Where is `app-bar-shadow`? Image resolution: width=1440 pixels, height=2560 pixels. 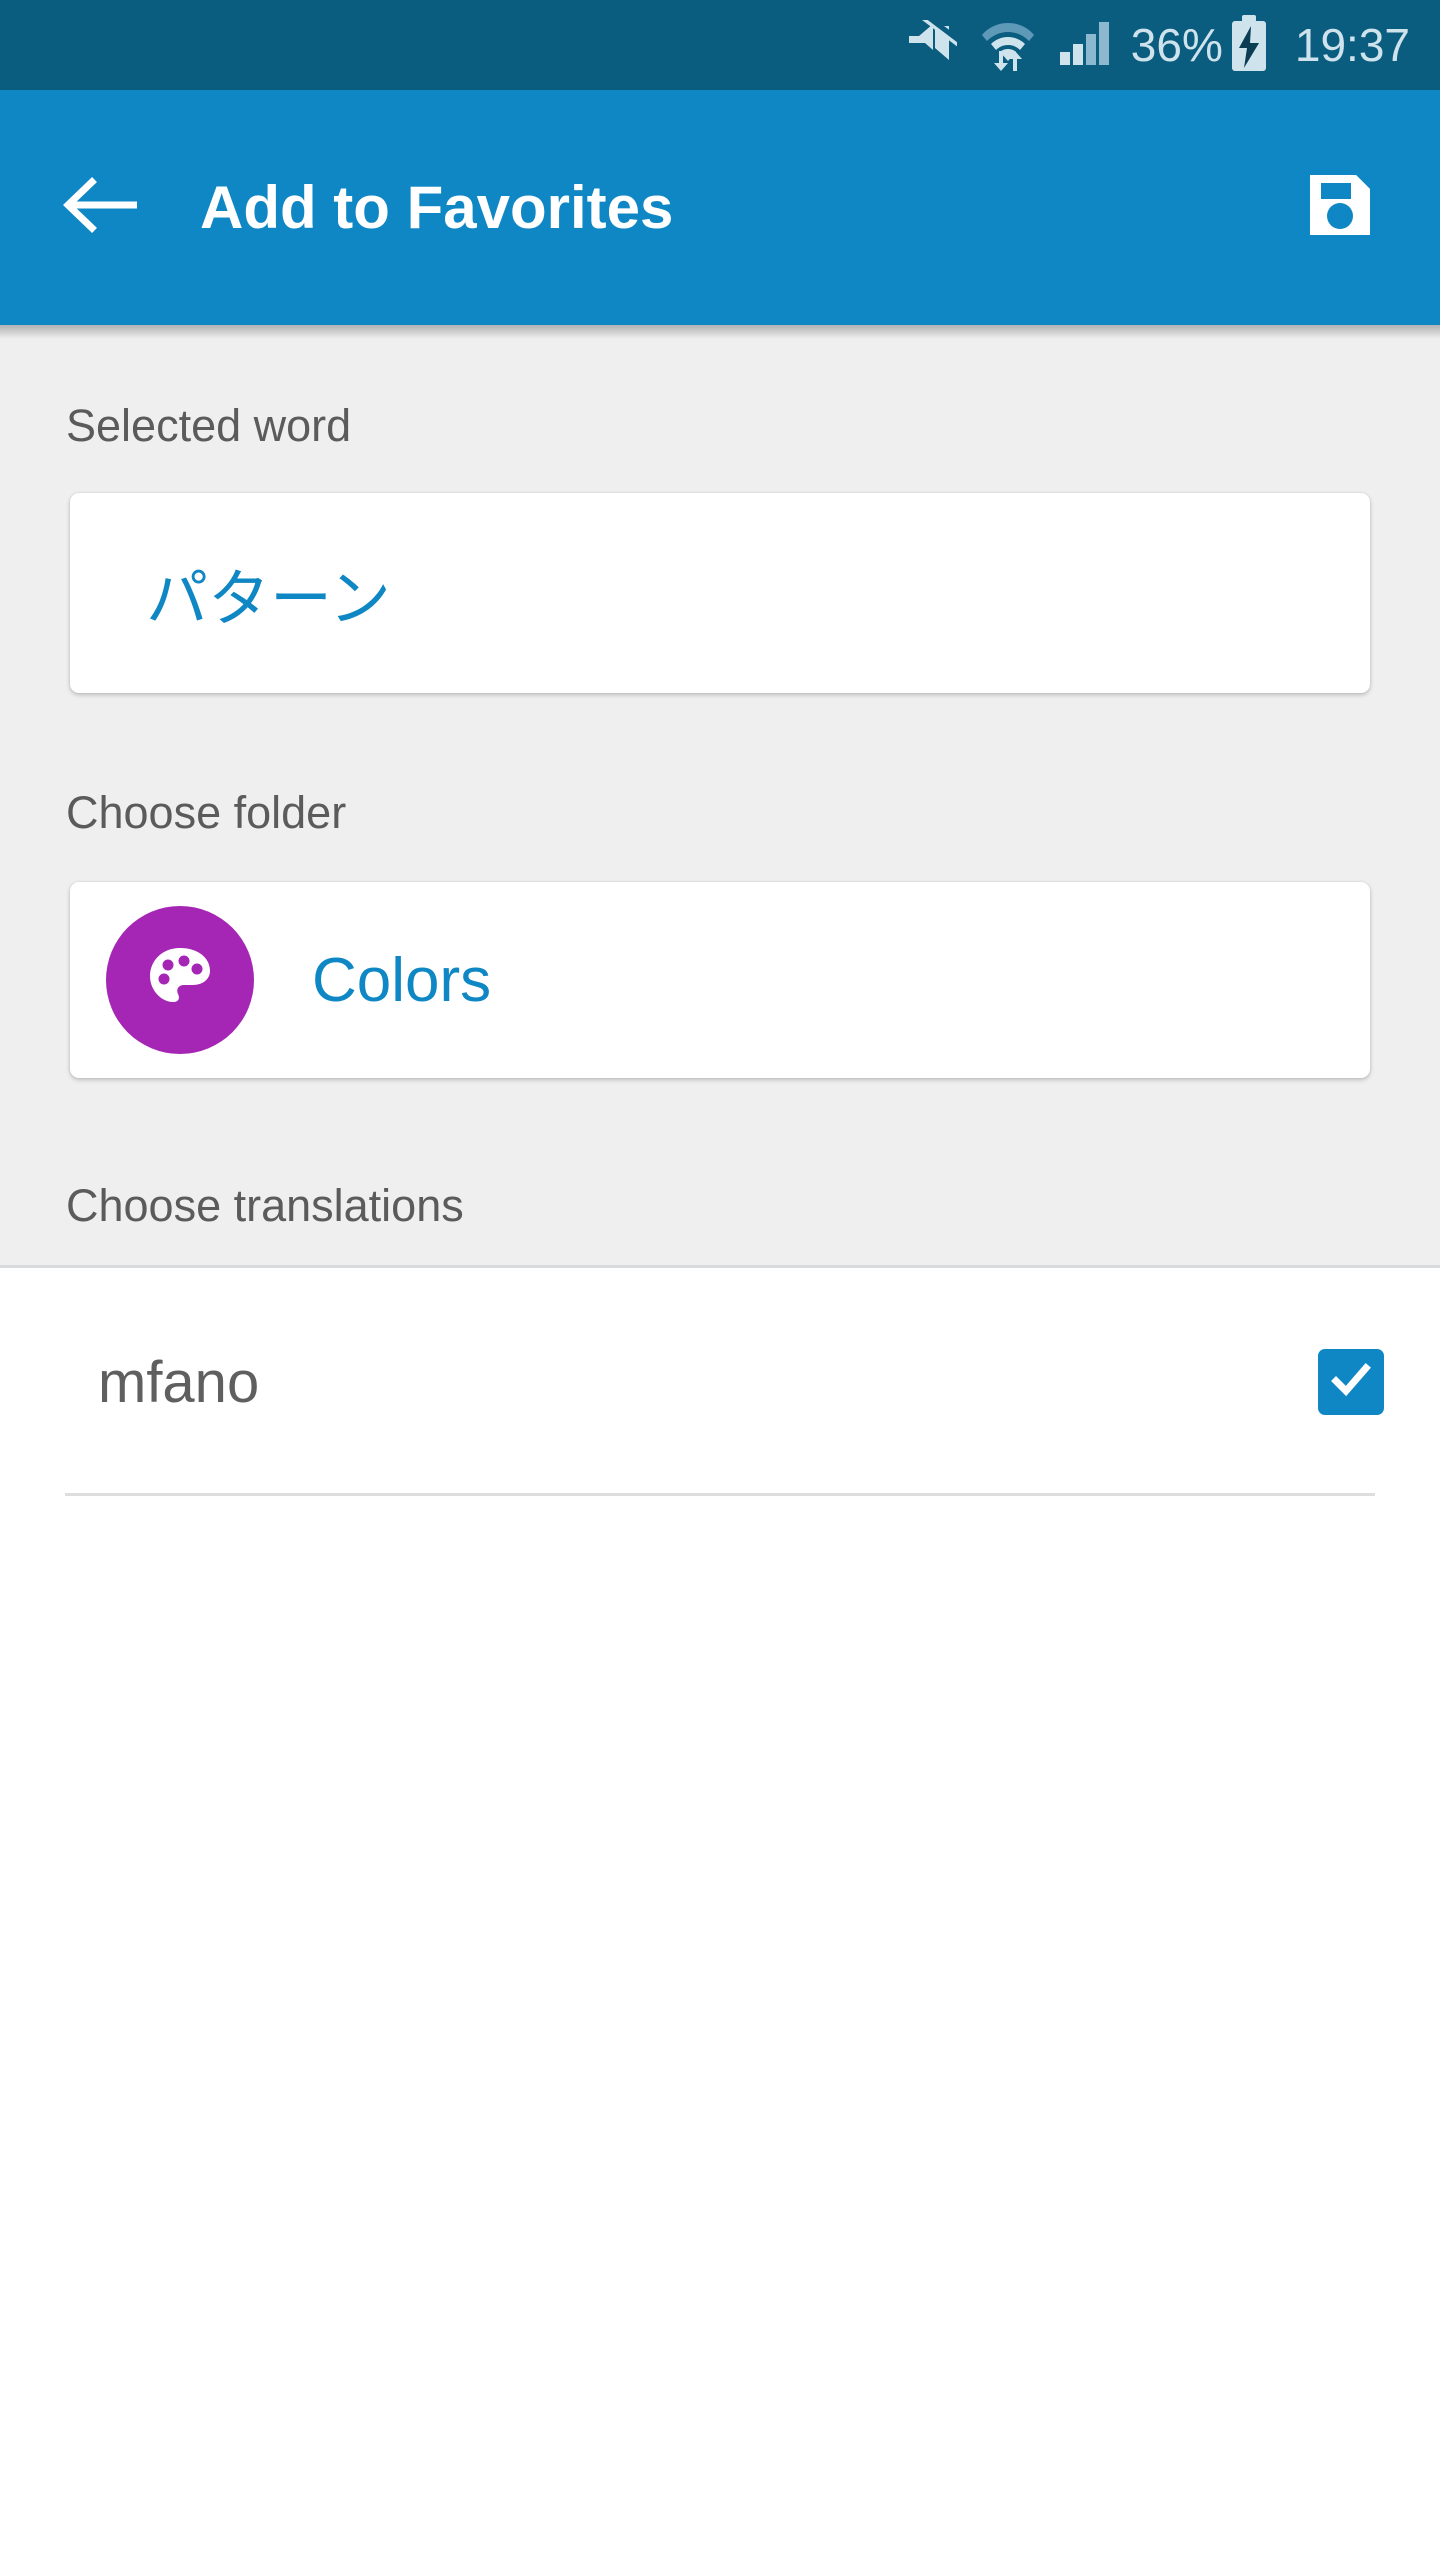
app-bar-shadow is located at coordinates (720, 332).